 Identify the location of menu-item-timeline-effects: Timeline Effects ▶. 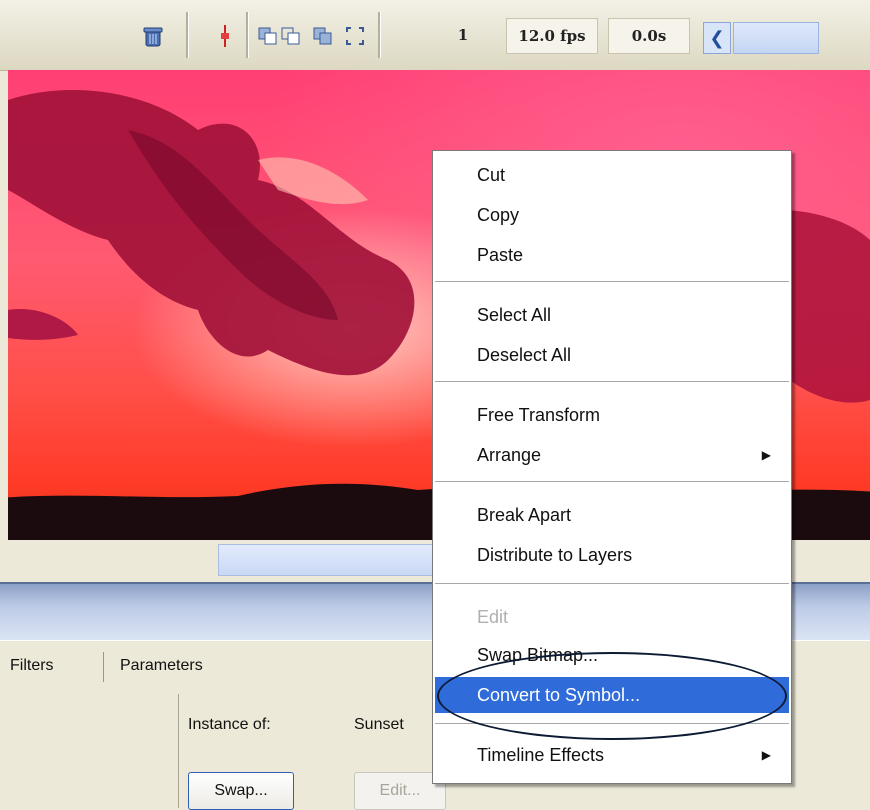
(612, 755).